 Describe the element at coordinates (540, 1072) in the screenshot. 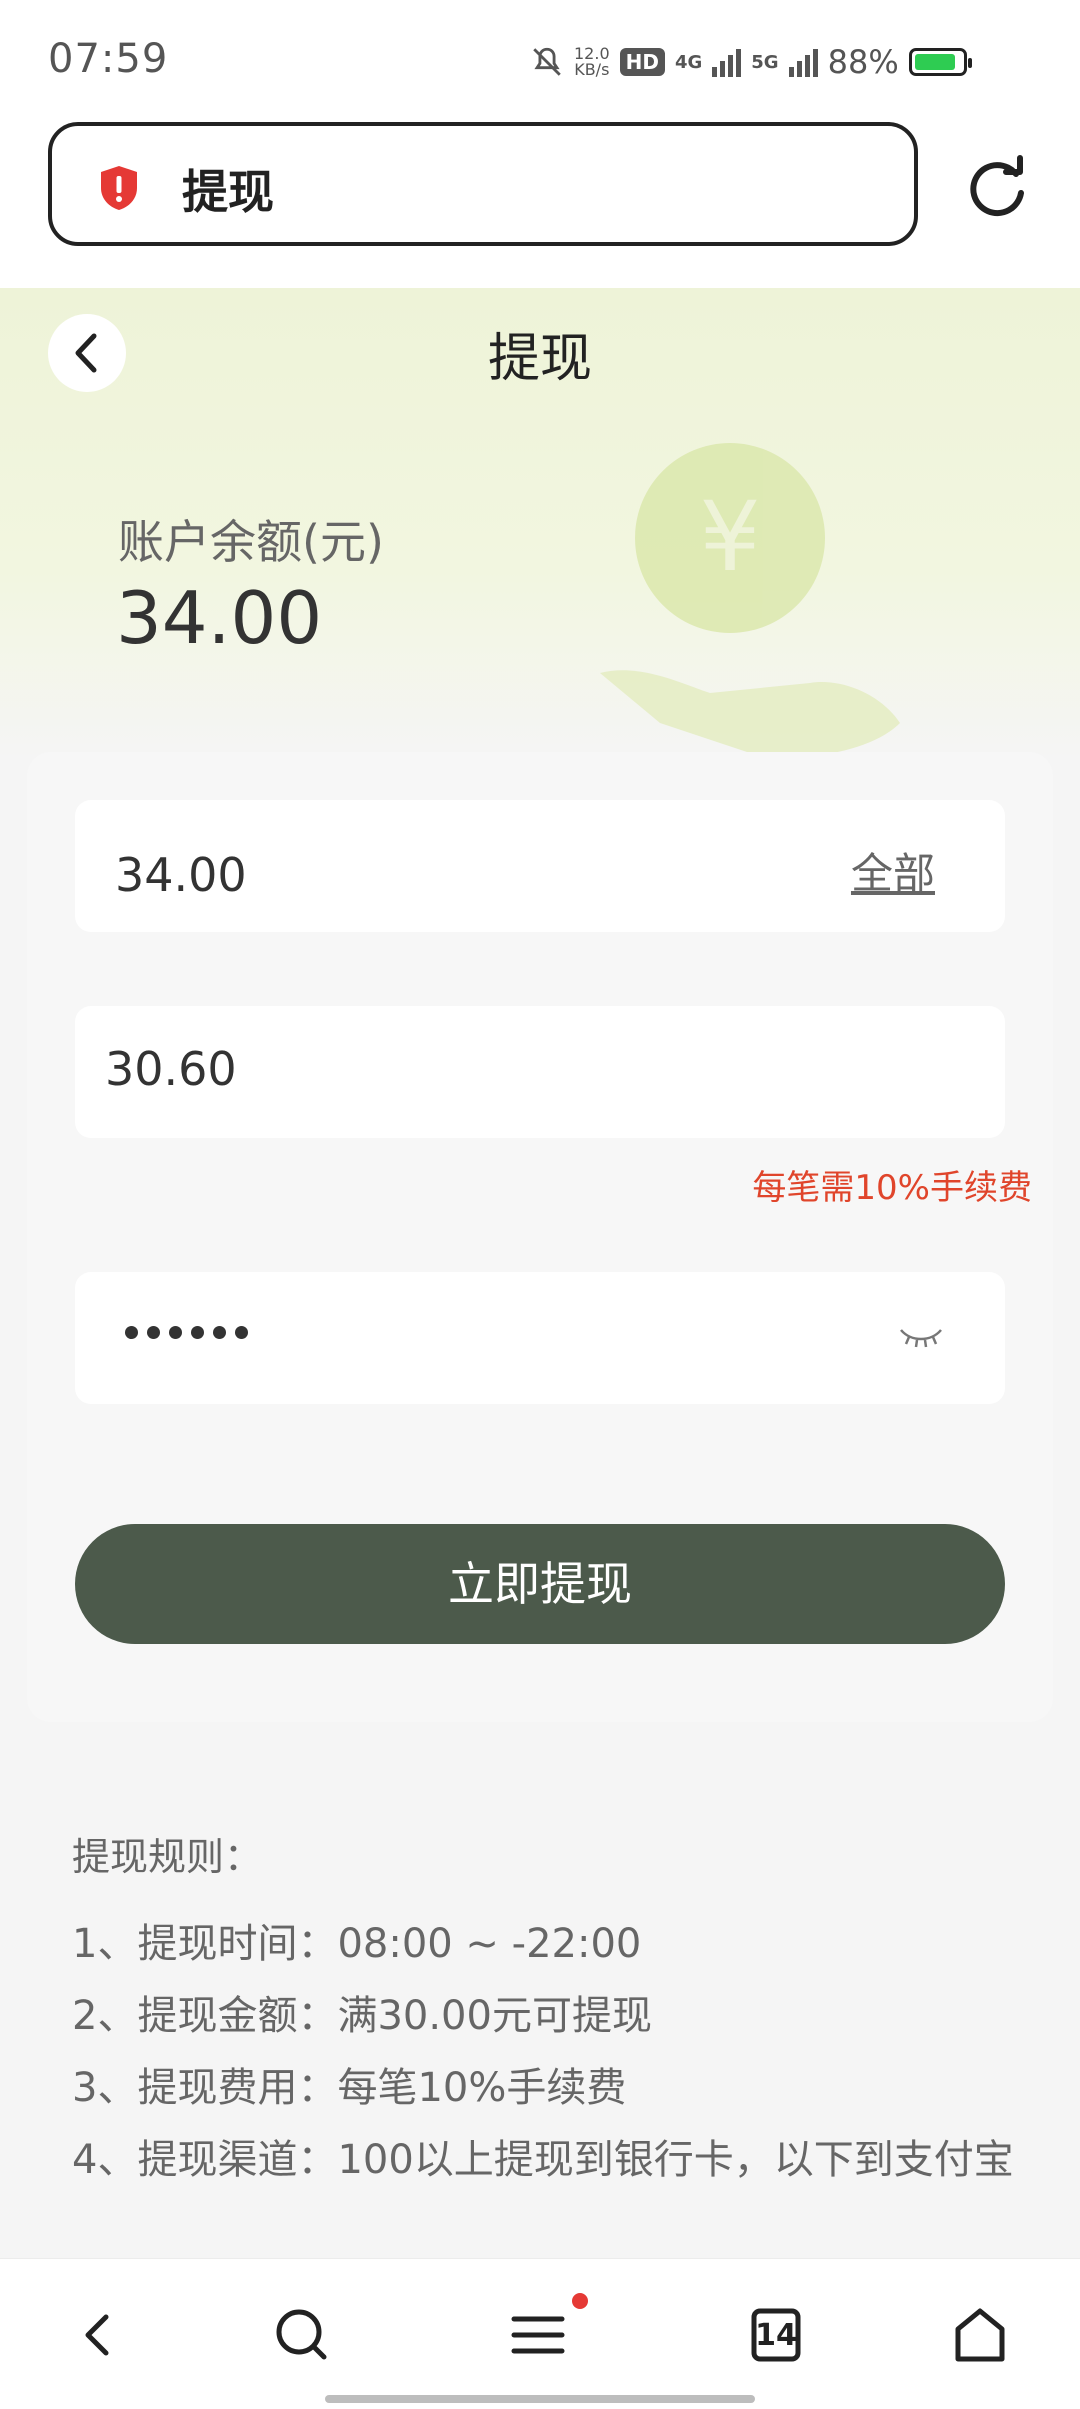

I see `received-amount-field: 30.60` at that location.